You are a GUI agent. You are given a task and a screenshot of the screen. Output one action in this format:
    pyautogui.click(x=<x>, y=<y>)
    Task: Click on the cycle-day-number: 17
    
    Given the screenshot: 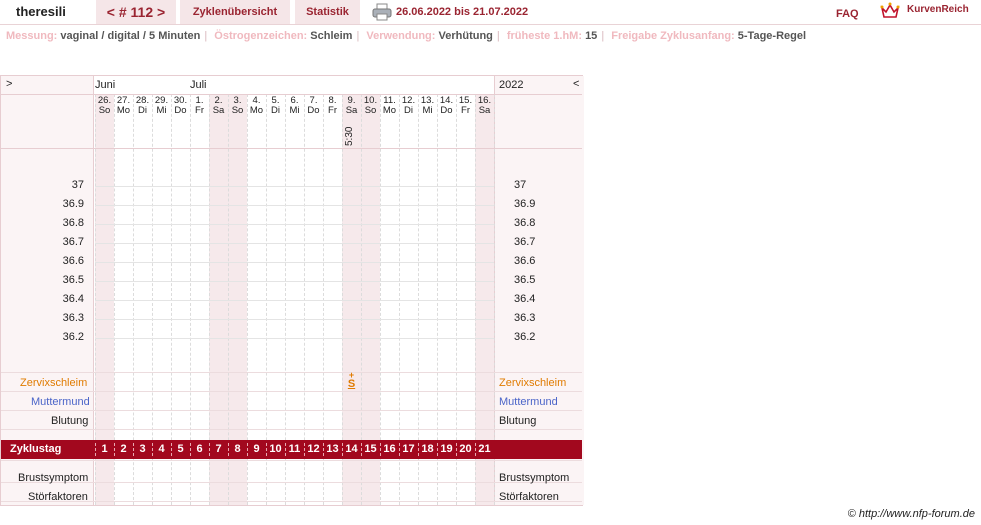 What is the action you would take?
    pyautogui.click(x=408, y=449)
    